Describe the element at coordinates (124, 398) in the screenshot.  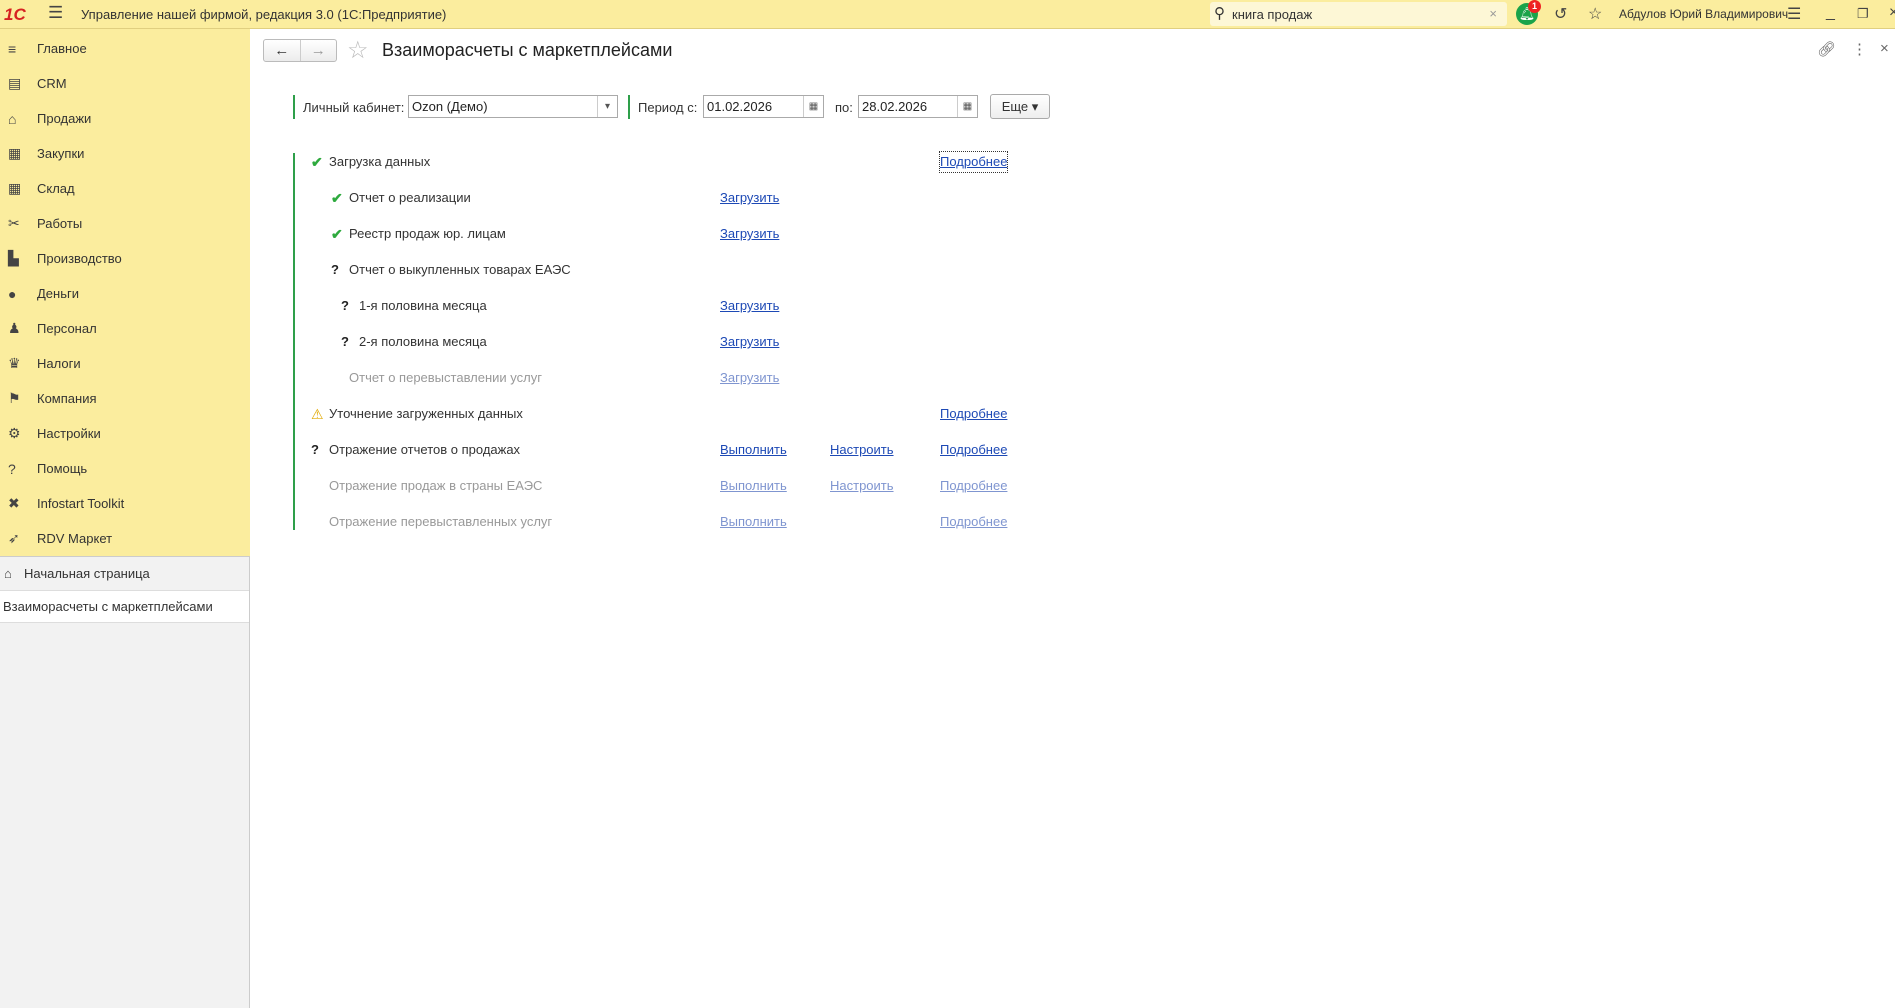
I see `sidebar-item: ⚑ Компания` at that location.